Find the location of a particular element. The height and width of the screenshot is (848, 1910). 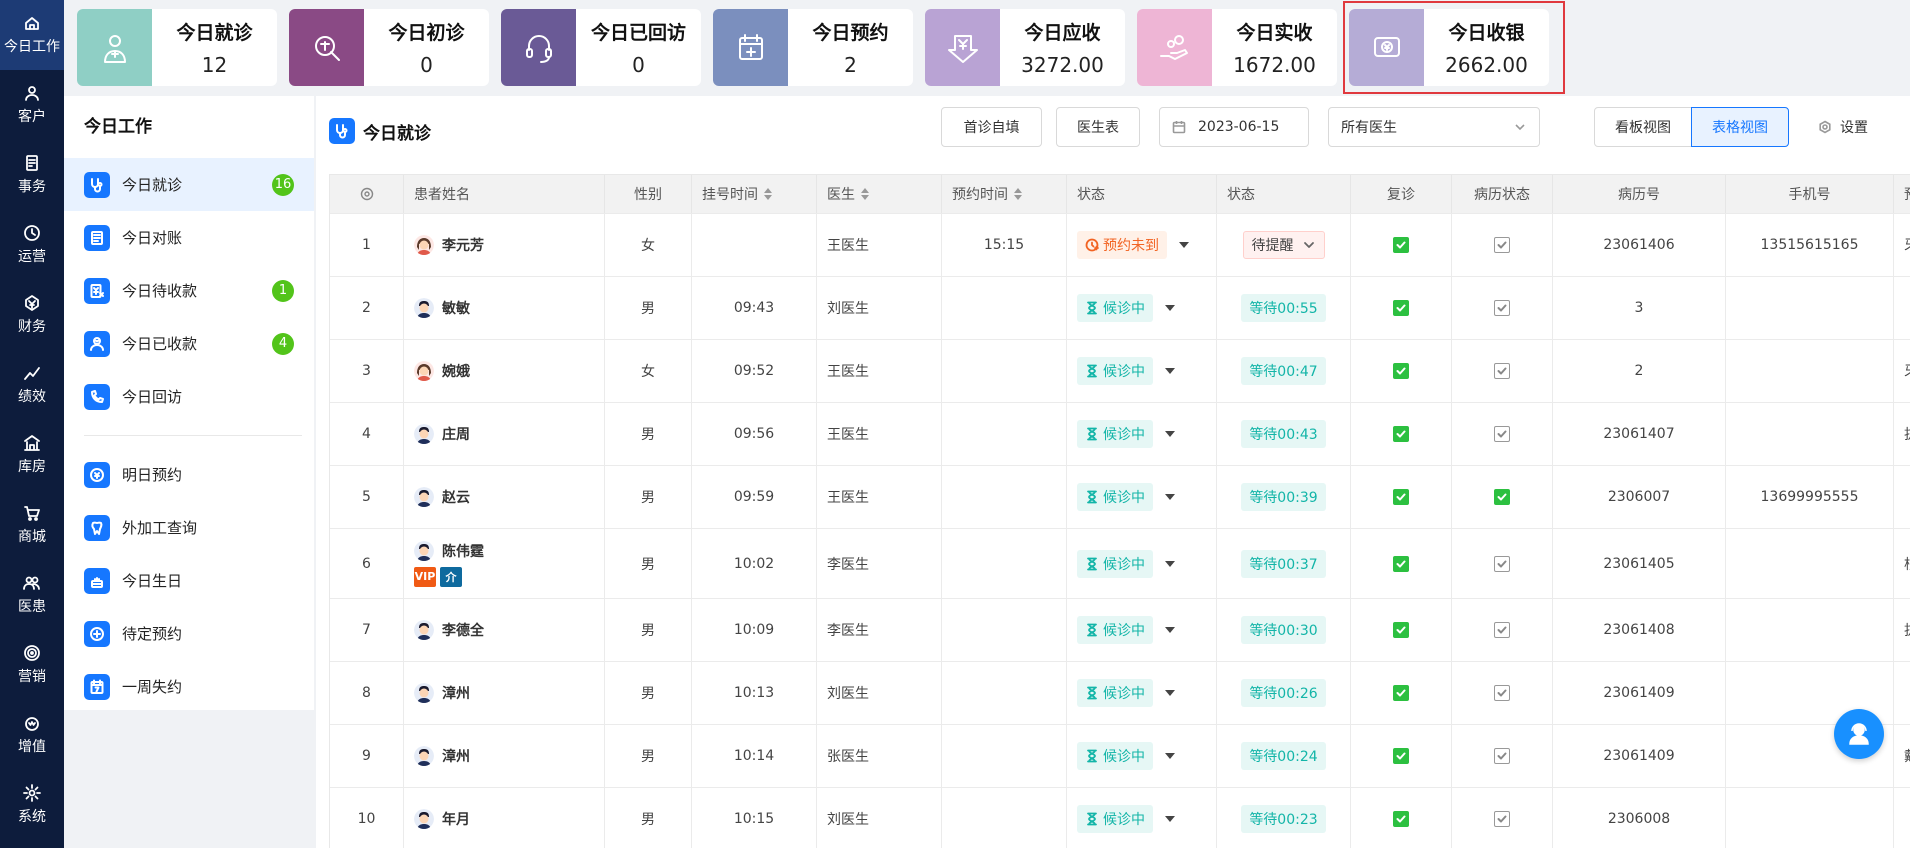

sidebar-item: 今日生日 is located at coordinates (189, 580).